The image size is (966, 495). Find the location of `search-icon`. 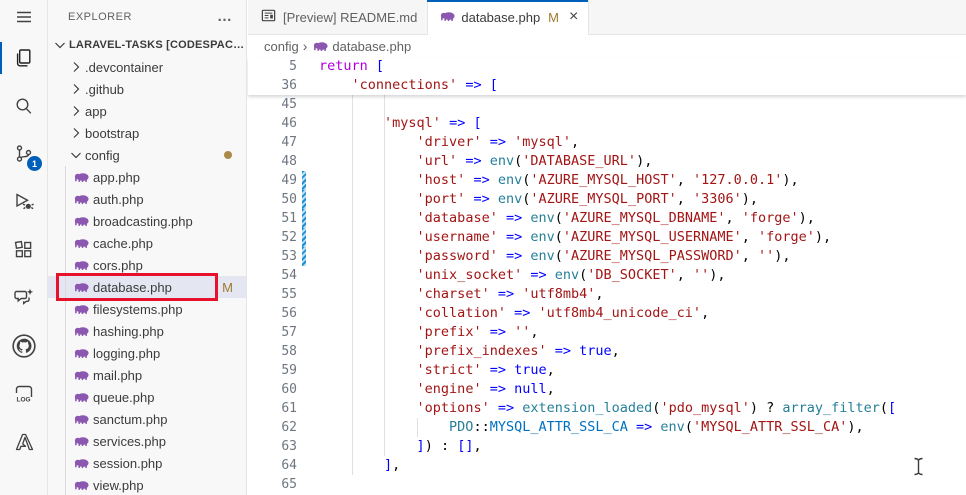

search-icon is located at coordinates (24, 106).